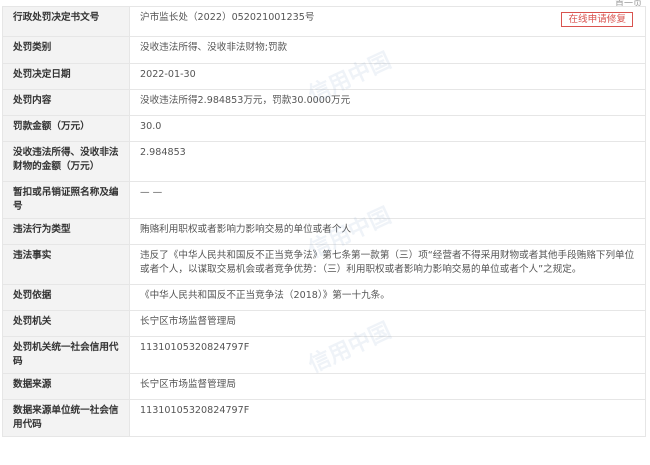  What do you see at coordinates (66, 264) in the screenshot?
I see `row-label: 违法事实` at bounding box center [66, 264].